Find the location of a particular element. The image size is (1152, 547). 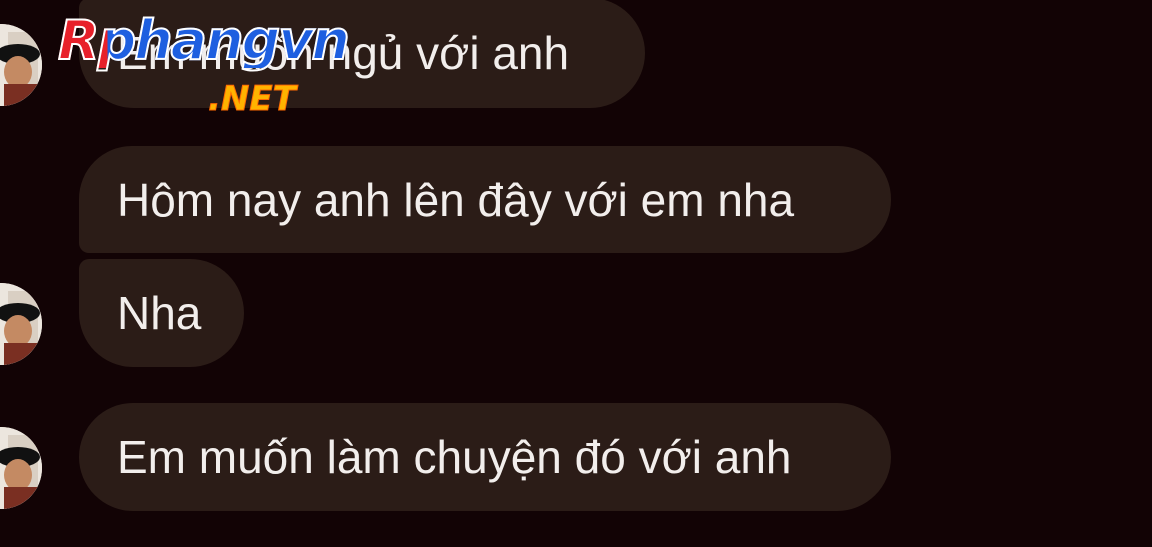

message-bubble: Em muốn ngủ với anh is located at coordinates (362, 54).